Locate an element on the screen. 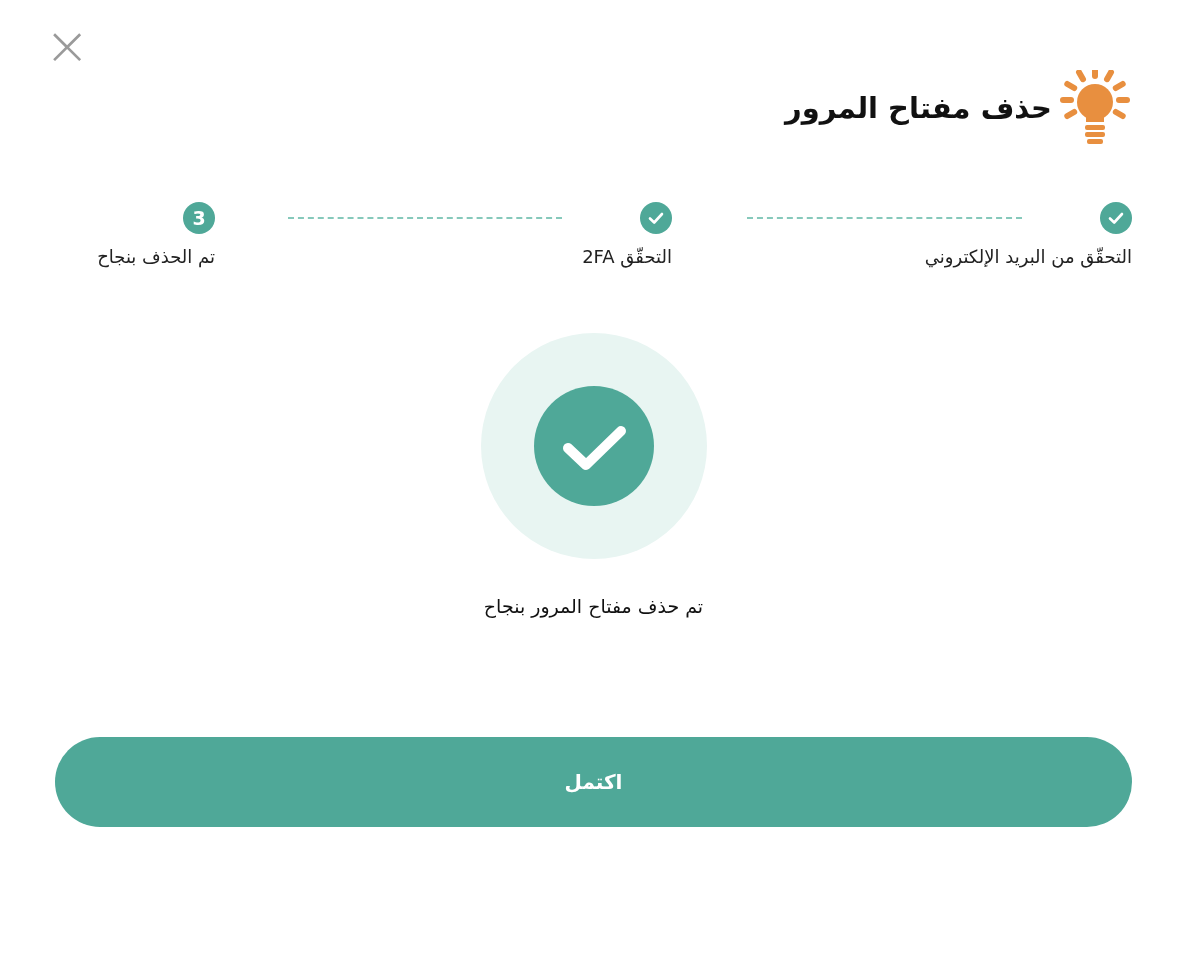 Image resolution: width=1188 pixels, height=968 pixels. success-check-icon is located at coordinates (593, 446).